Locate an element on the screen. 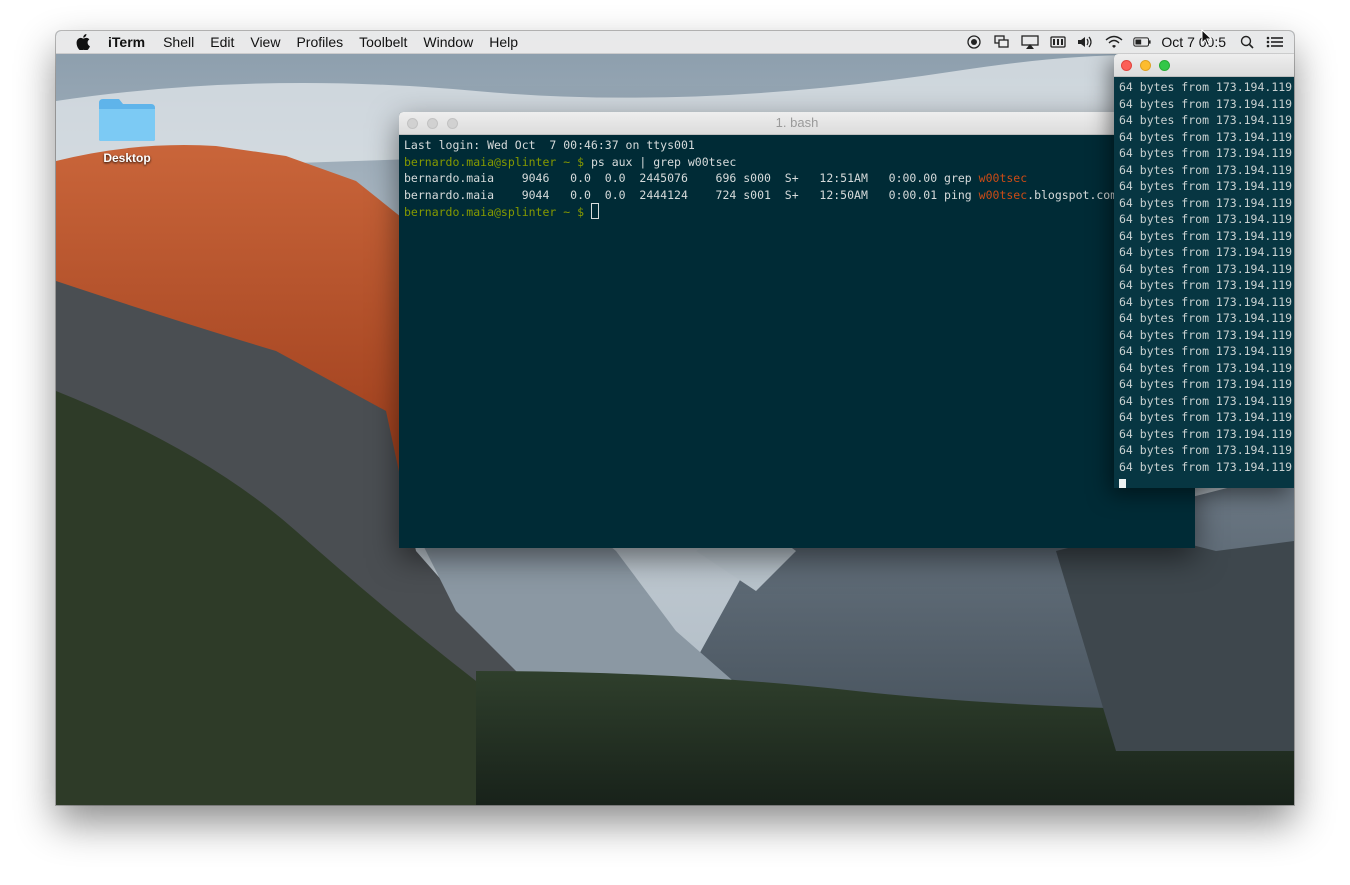 This screenshot has height=885, width=1350. text-cursor is located at coordinates (594, 211).